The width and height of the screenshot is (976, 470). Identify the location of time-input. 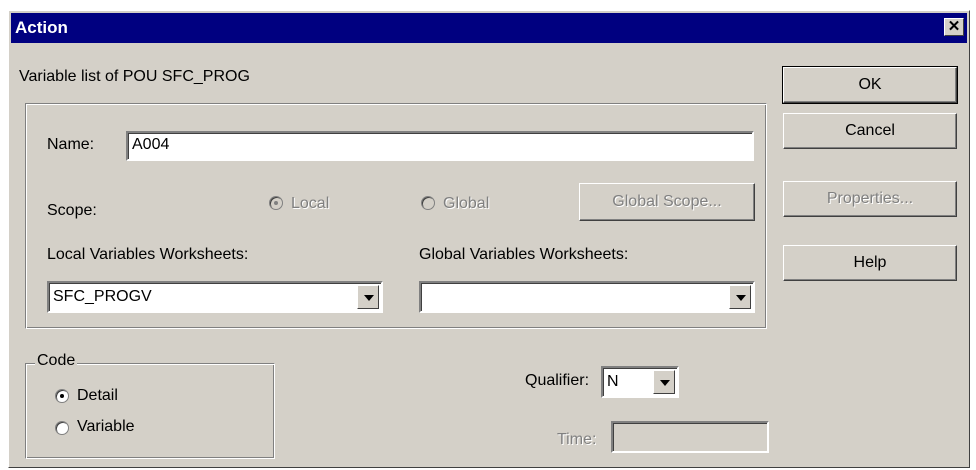
(690, 437).